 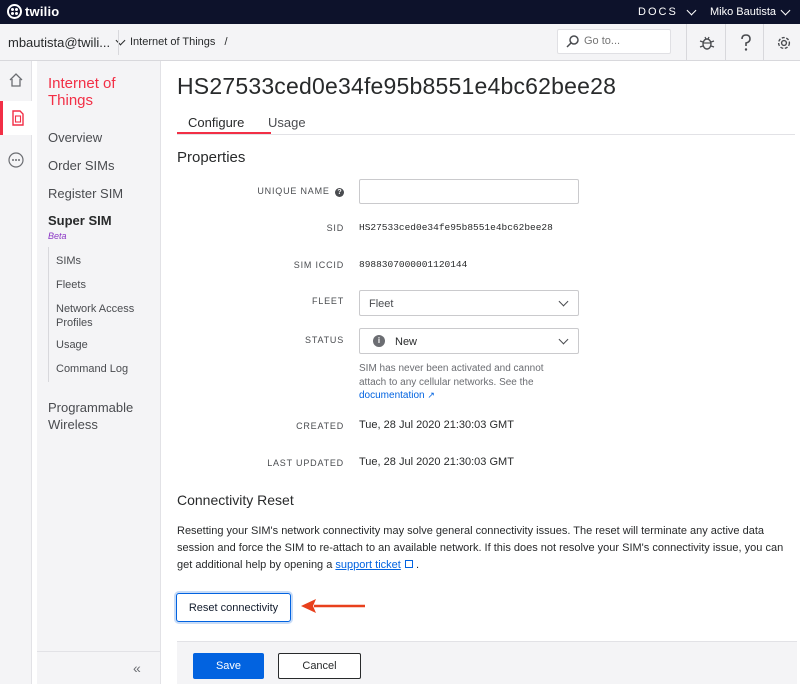 I want to click on created-label: CREATED, so click(x=320, y=426).